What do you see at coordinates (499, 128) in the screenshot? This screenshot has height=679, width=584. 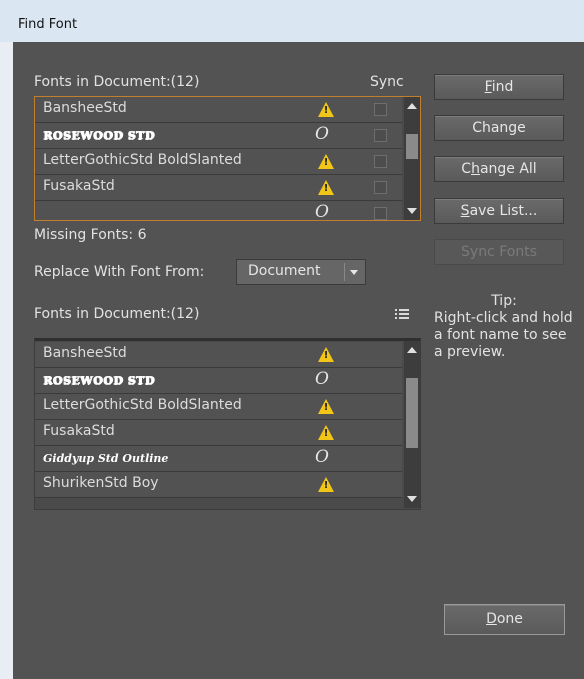 I see `change-button: Change` at bounding box center [499, 128].